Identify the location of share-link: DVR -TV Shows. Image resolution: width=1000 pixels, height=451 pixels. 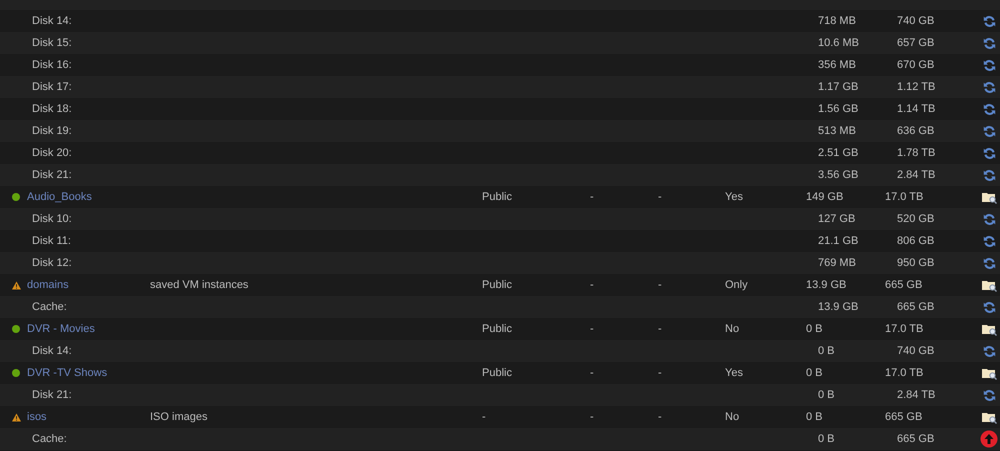
(67, 373).